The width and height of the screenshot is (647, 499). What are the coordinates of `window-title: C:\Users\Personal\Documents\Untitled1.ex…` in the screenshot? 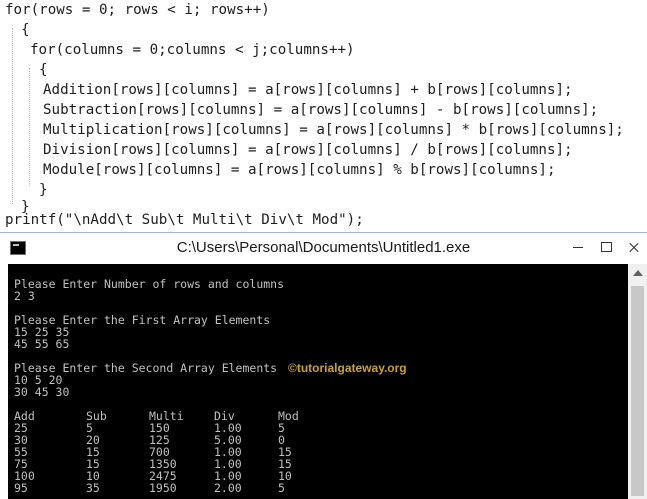 It's located at (323, 247).